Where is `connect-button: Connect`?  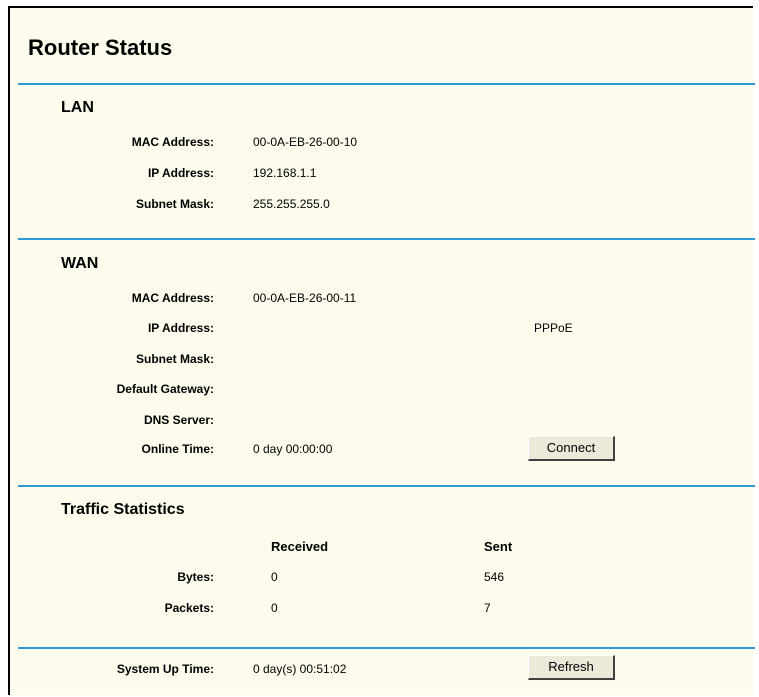 connect-button: Connect is located at coordinates (571, 448).